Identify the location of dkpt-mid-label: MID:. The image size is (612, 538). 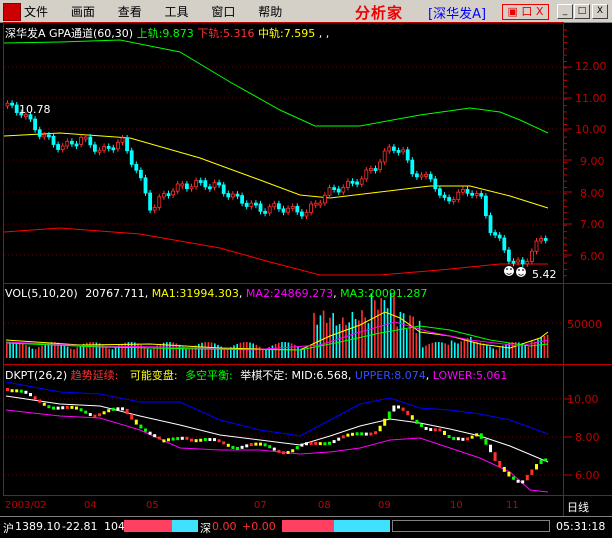
(304, 375).